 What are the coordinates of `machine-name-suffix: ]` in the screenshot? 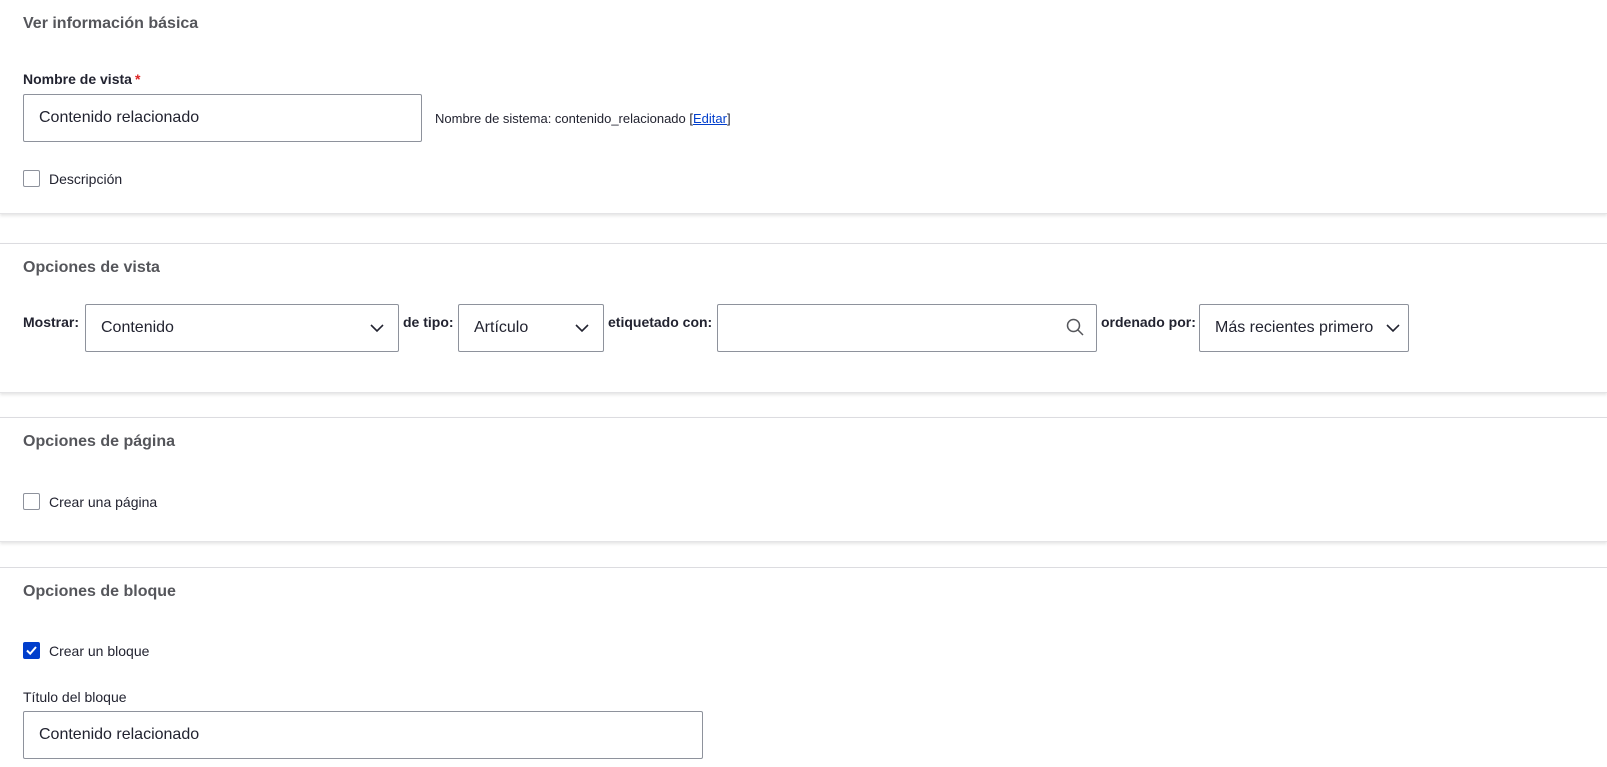 It's located at (728, 118).